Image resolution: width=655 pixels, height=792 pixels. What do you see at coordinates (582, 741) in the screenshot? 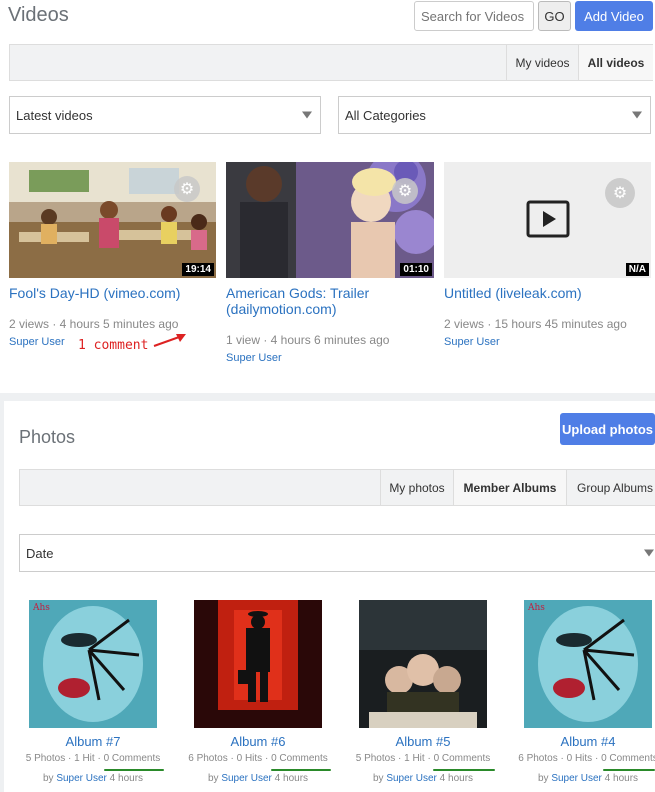
I see `album-name-link: Album #4` at bounding box center [582, 741].